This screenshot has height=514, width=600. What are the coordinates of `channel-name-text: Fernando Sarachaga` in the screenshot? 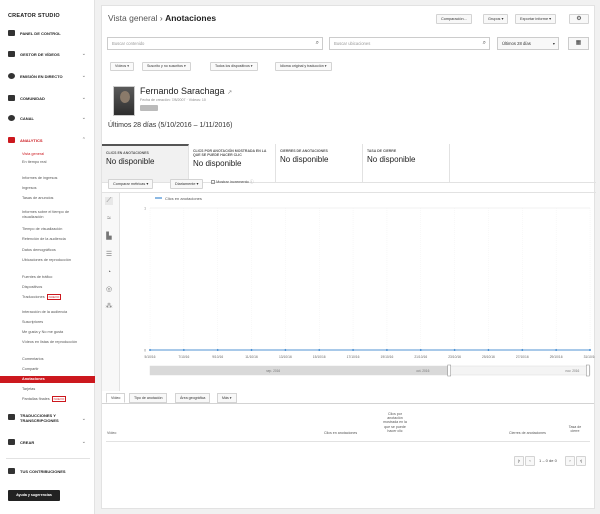 It's located at (182, 91).